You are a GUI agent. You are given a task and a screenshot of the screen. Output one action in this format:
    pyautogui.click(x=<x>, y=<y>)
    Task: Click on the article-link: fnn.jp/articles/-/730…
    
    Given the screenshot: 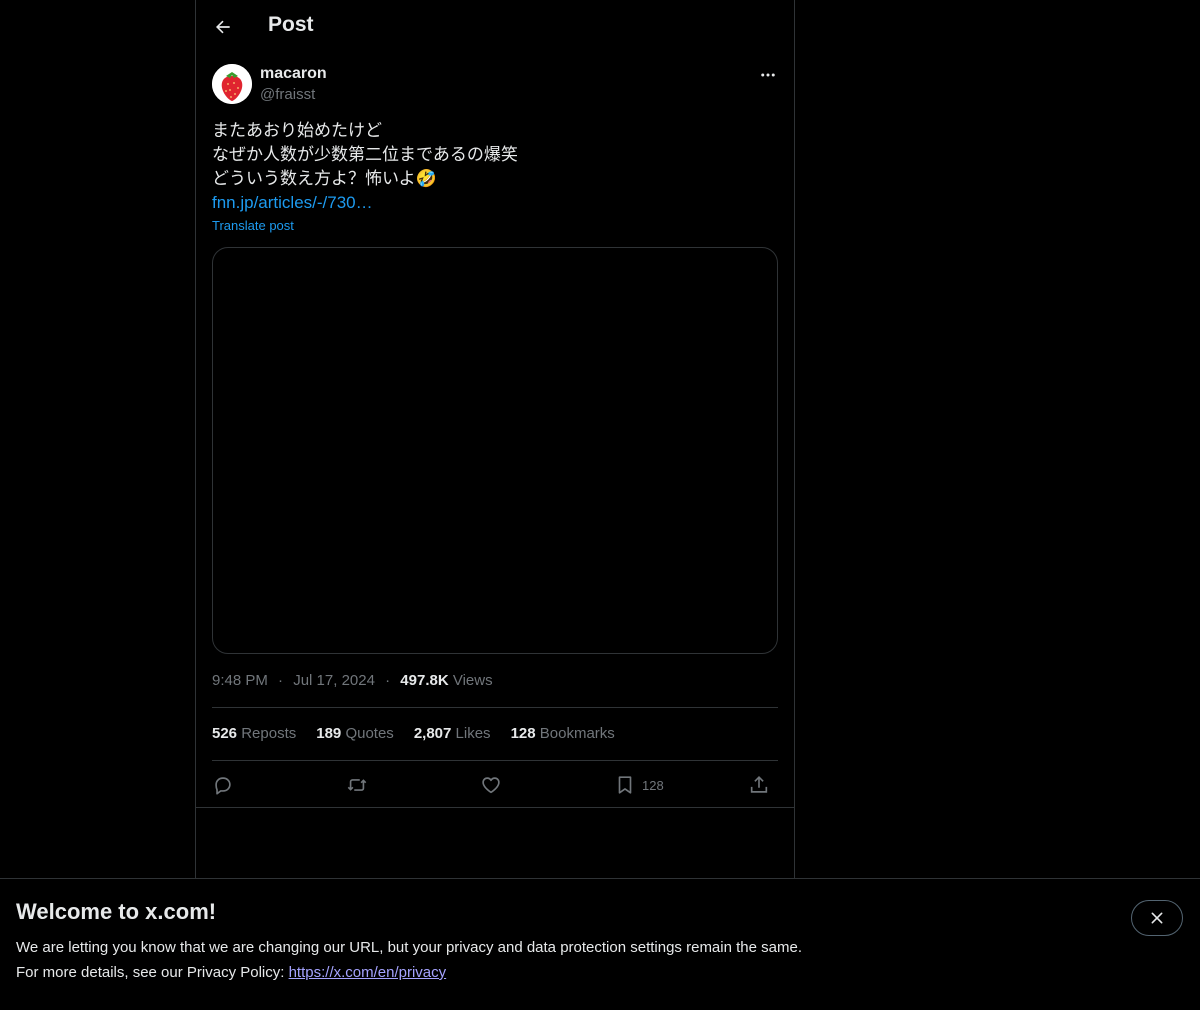 What is the action you would take?
    pyautogui.click(x=492, y=203)
    